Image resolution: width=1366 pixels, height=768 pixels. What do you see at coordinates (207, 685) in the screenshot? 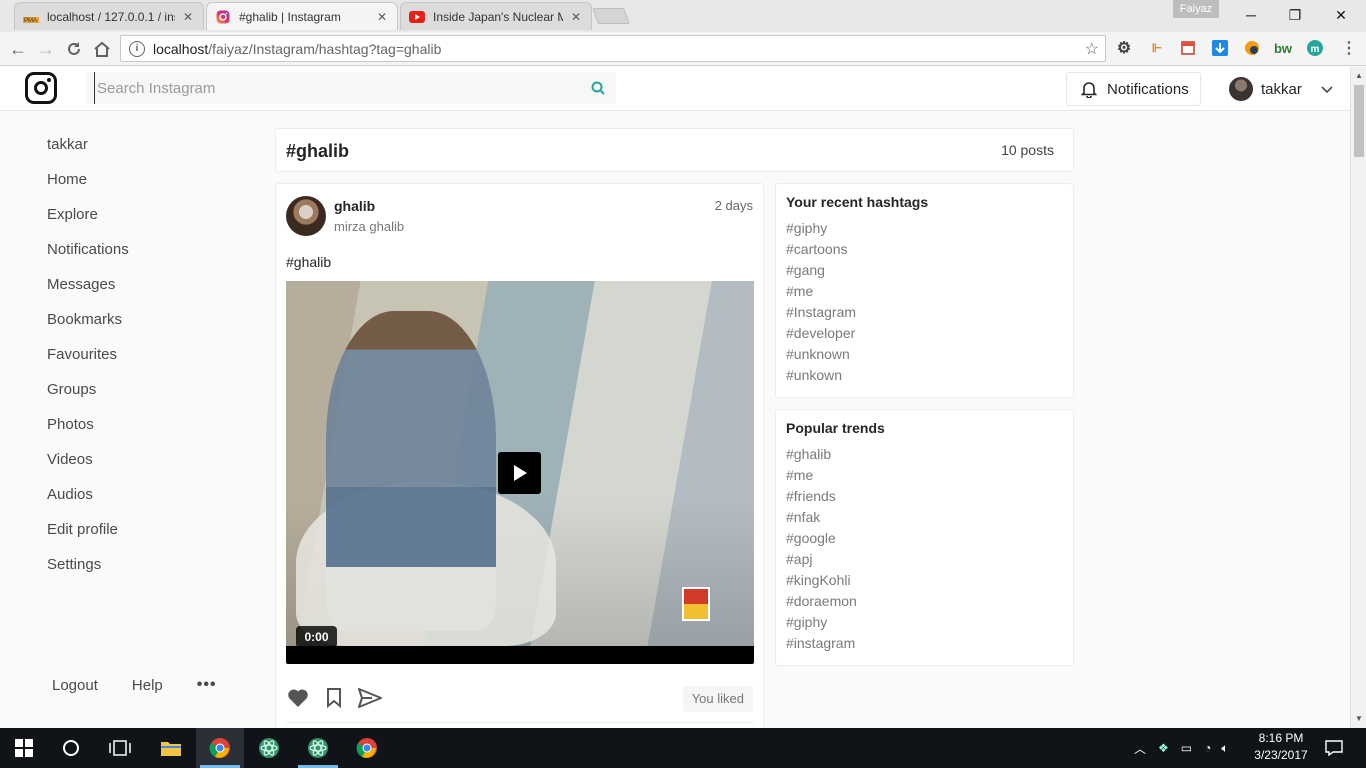
I see `more-options-icon: •••` at bounding box center [207, 685].